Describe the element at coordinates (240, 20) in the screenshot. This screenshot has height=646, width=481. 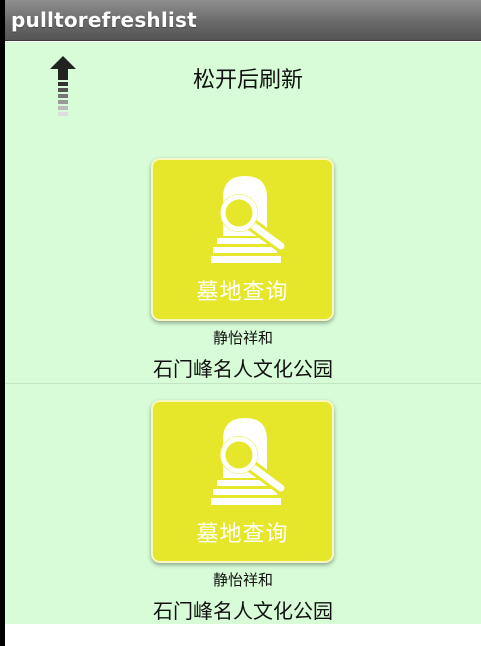
I see `title-bar: pulltorefreshlist` at that location.